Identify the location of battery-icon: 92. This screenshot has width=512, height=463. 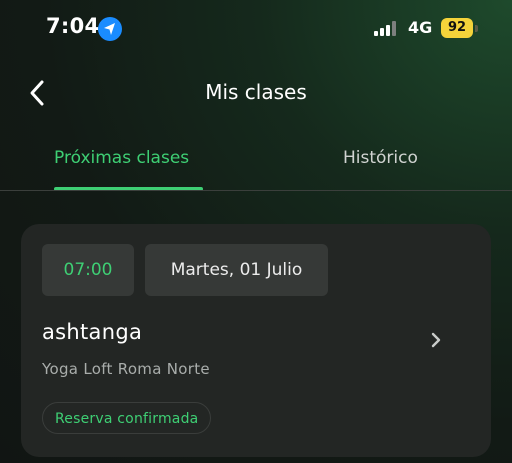
(459, 28).